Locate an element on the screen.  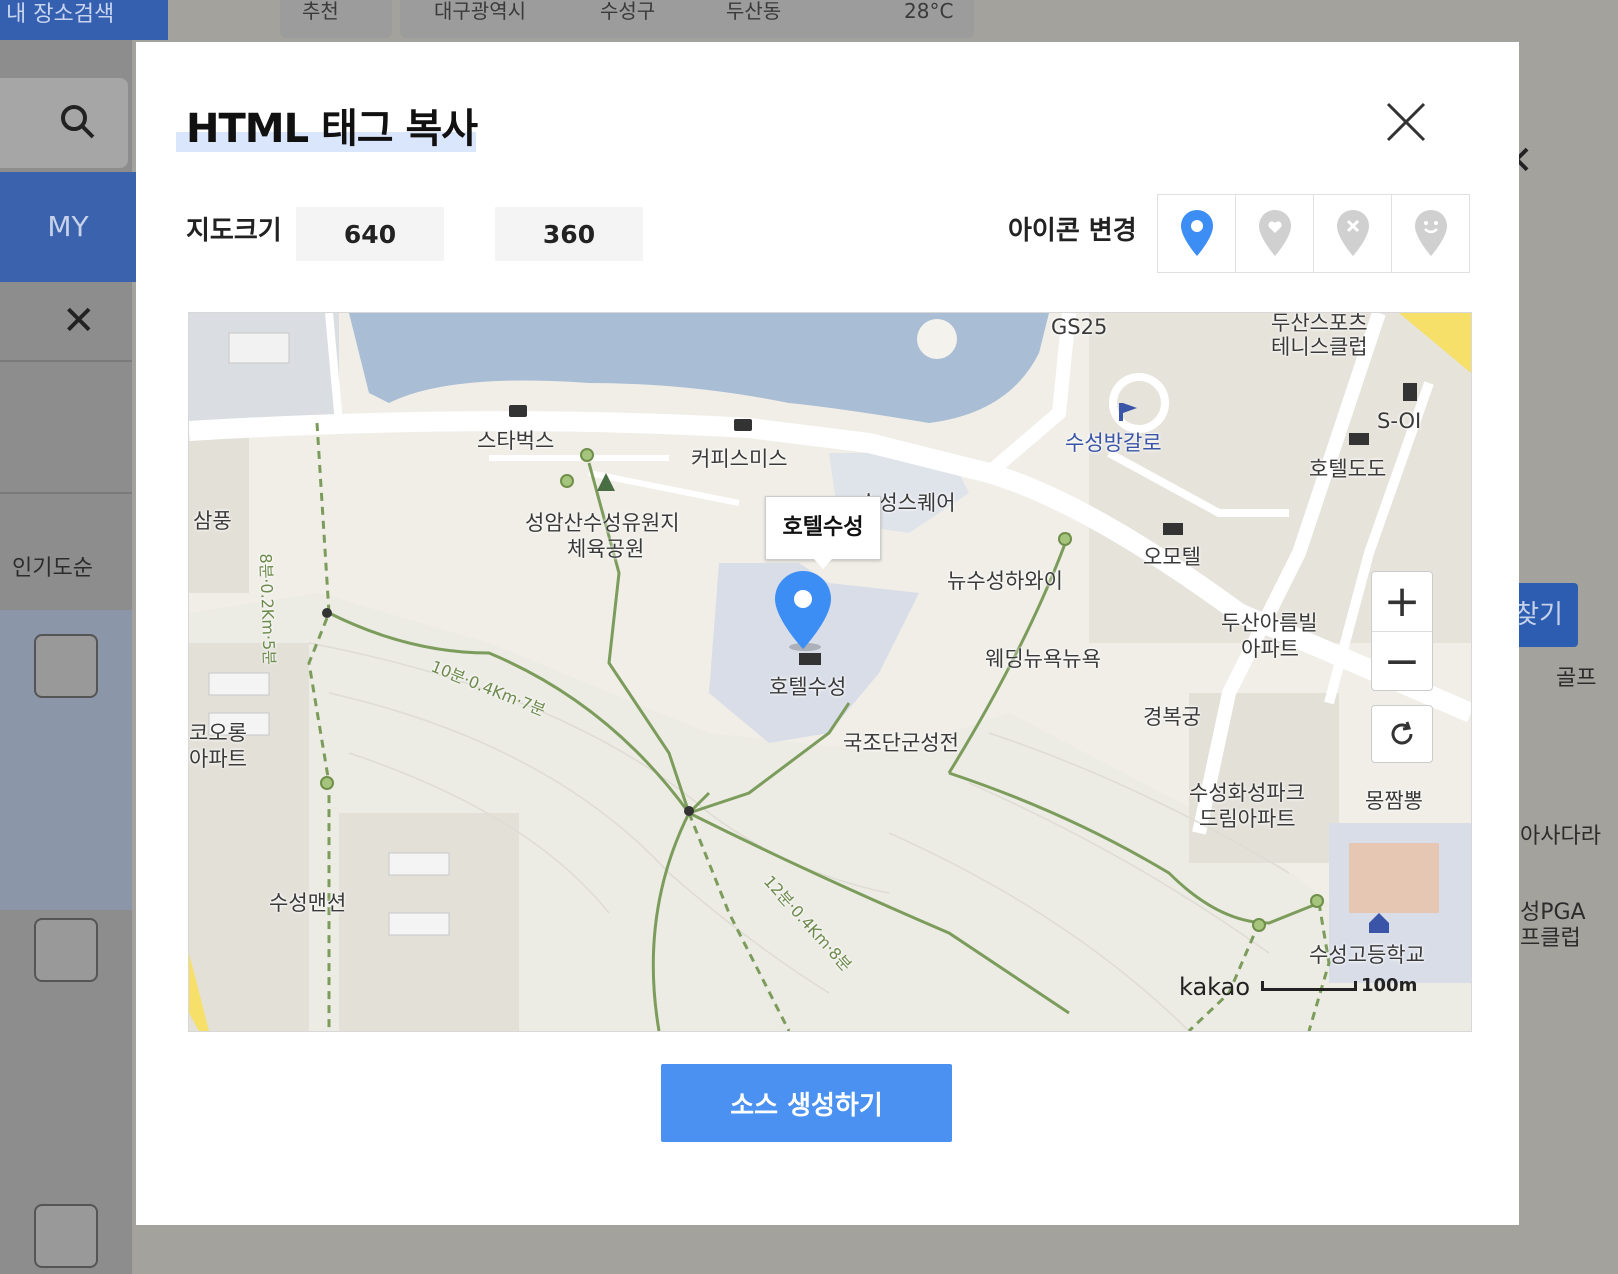
map-label-mansion: 수성맨션 is located at coordinates (308, 903).